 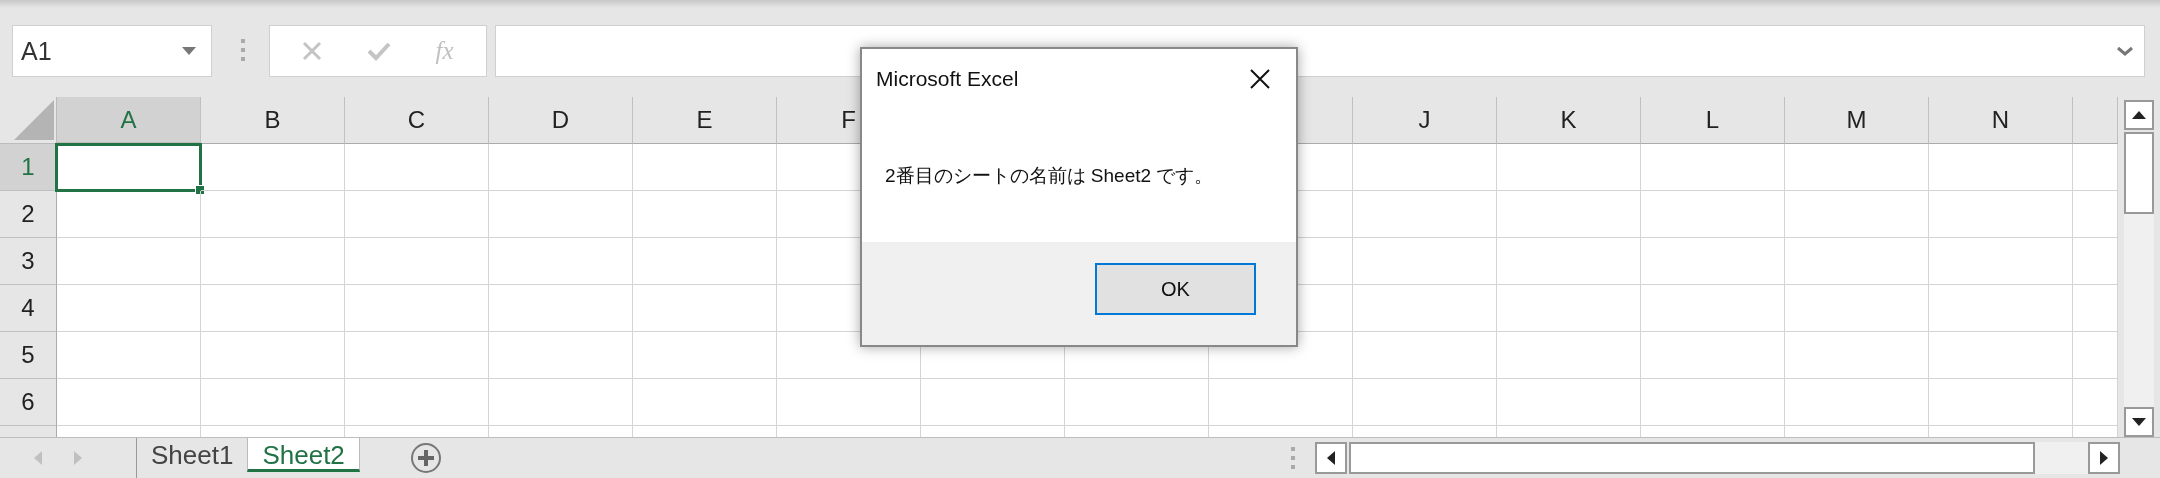 What do you see at coordinates (1293, 458) in the screenshot?
I see `grip-icon` at bounding box center [1293, 458].